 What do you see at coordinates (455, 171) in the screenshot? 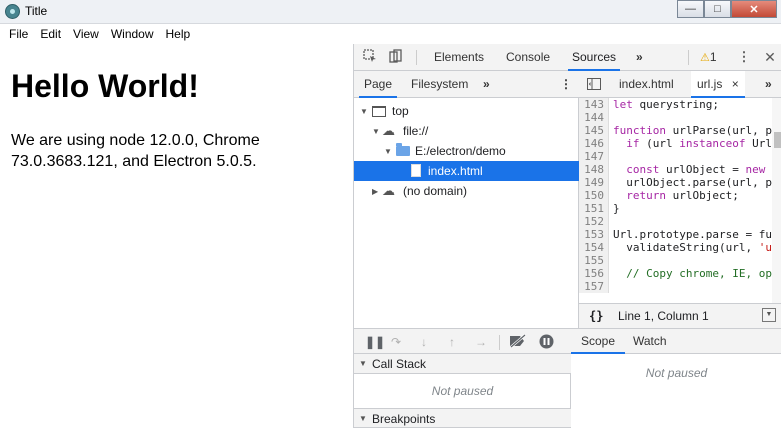
I see `tree-label: index.html` at bounding box center [455, 171].